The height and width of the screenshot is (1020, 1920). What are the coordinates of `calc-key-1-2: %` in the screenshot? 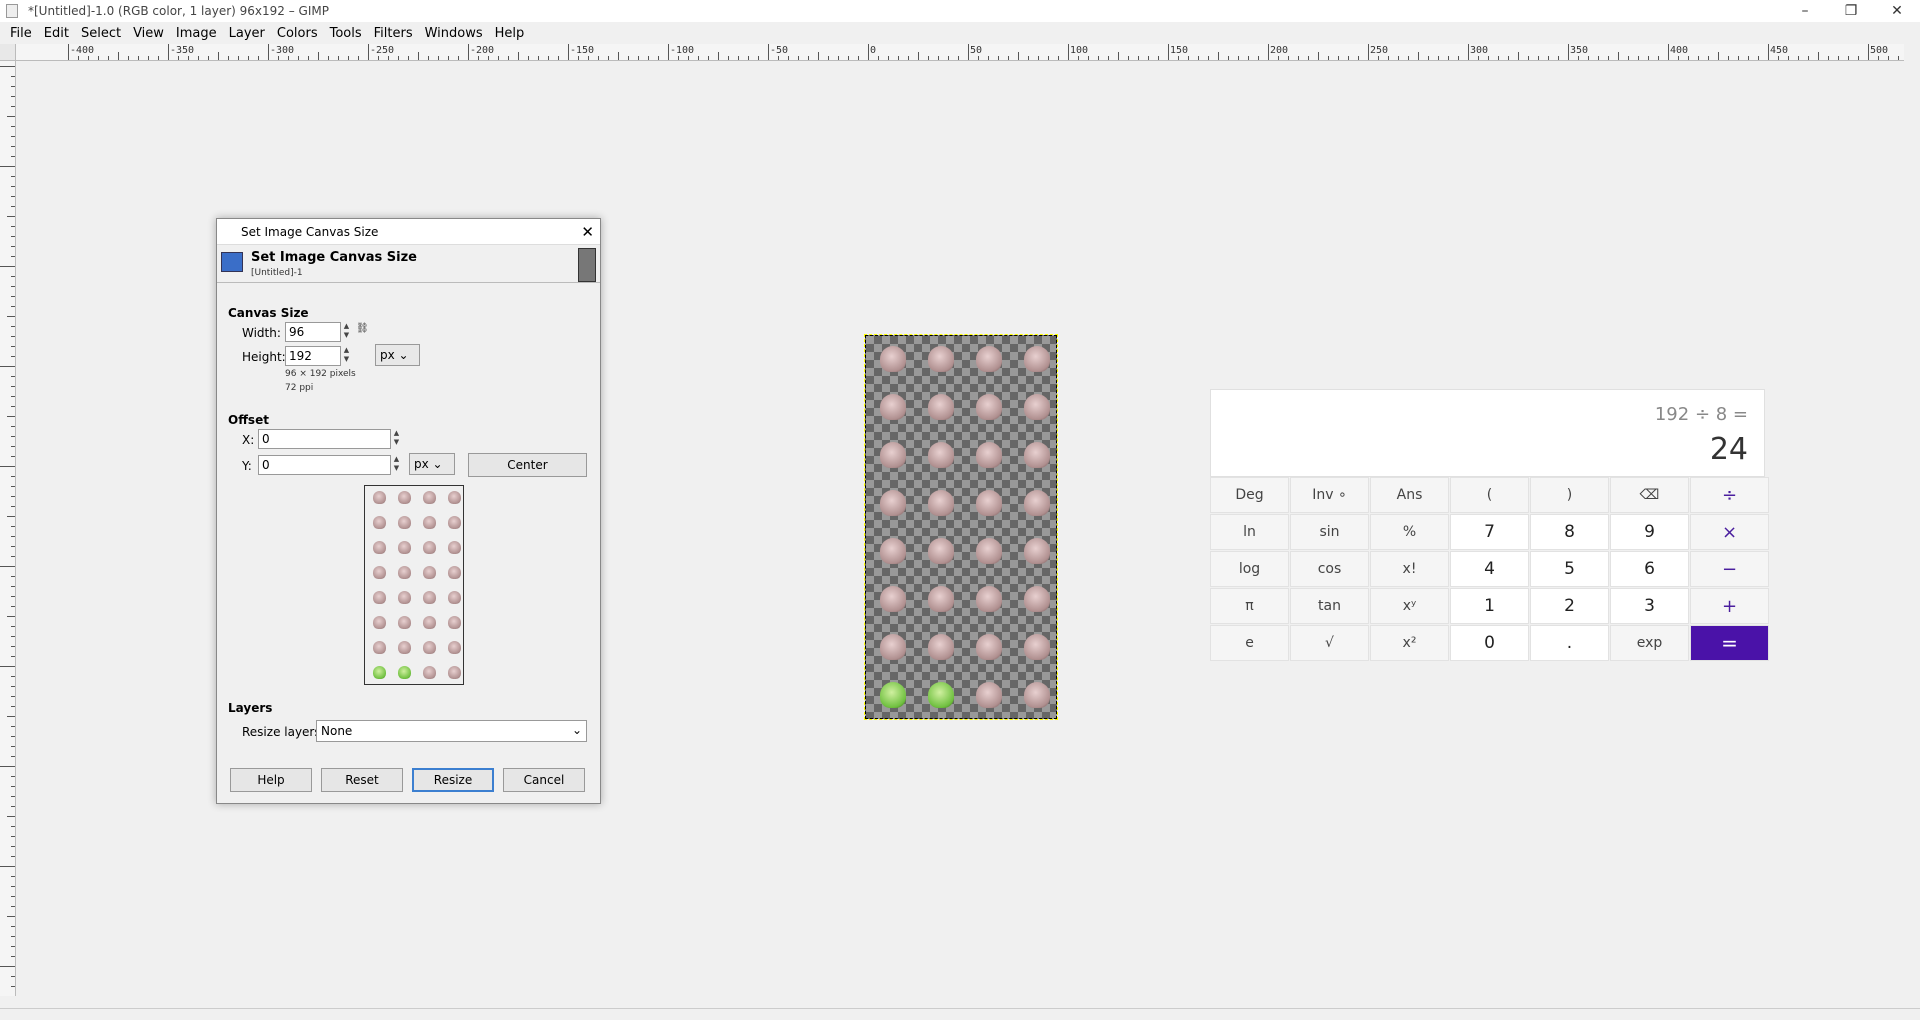 It's located at (1409, 532).